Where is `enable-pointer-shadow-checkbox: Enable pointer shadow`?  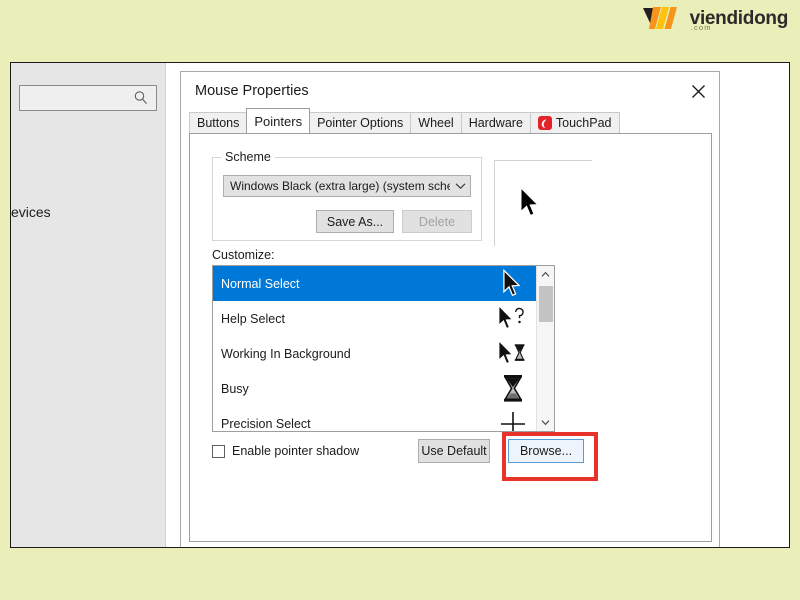
enable-pointer-shadow-checkbox: Enable pointer shadow is located at coordinates (285, 451).